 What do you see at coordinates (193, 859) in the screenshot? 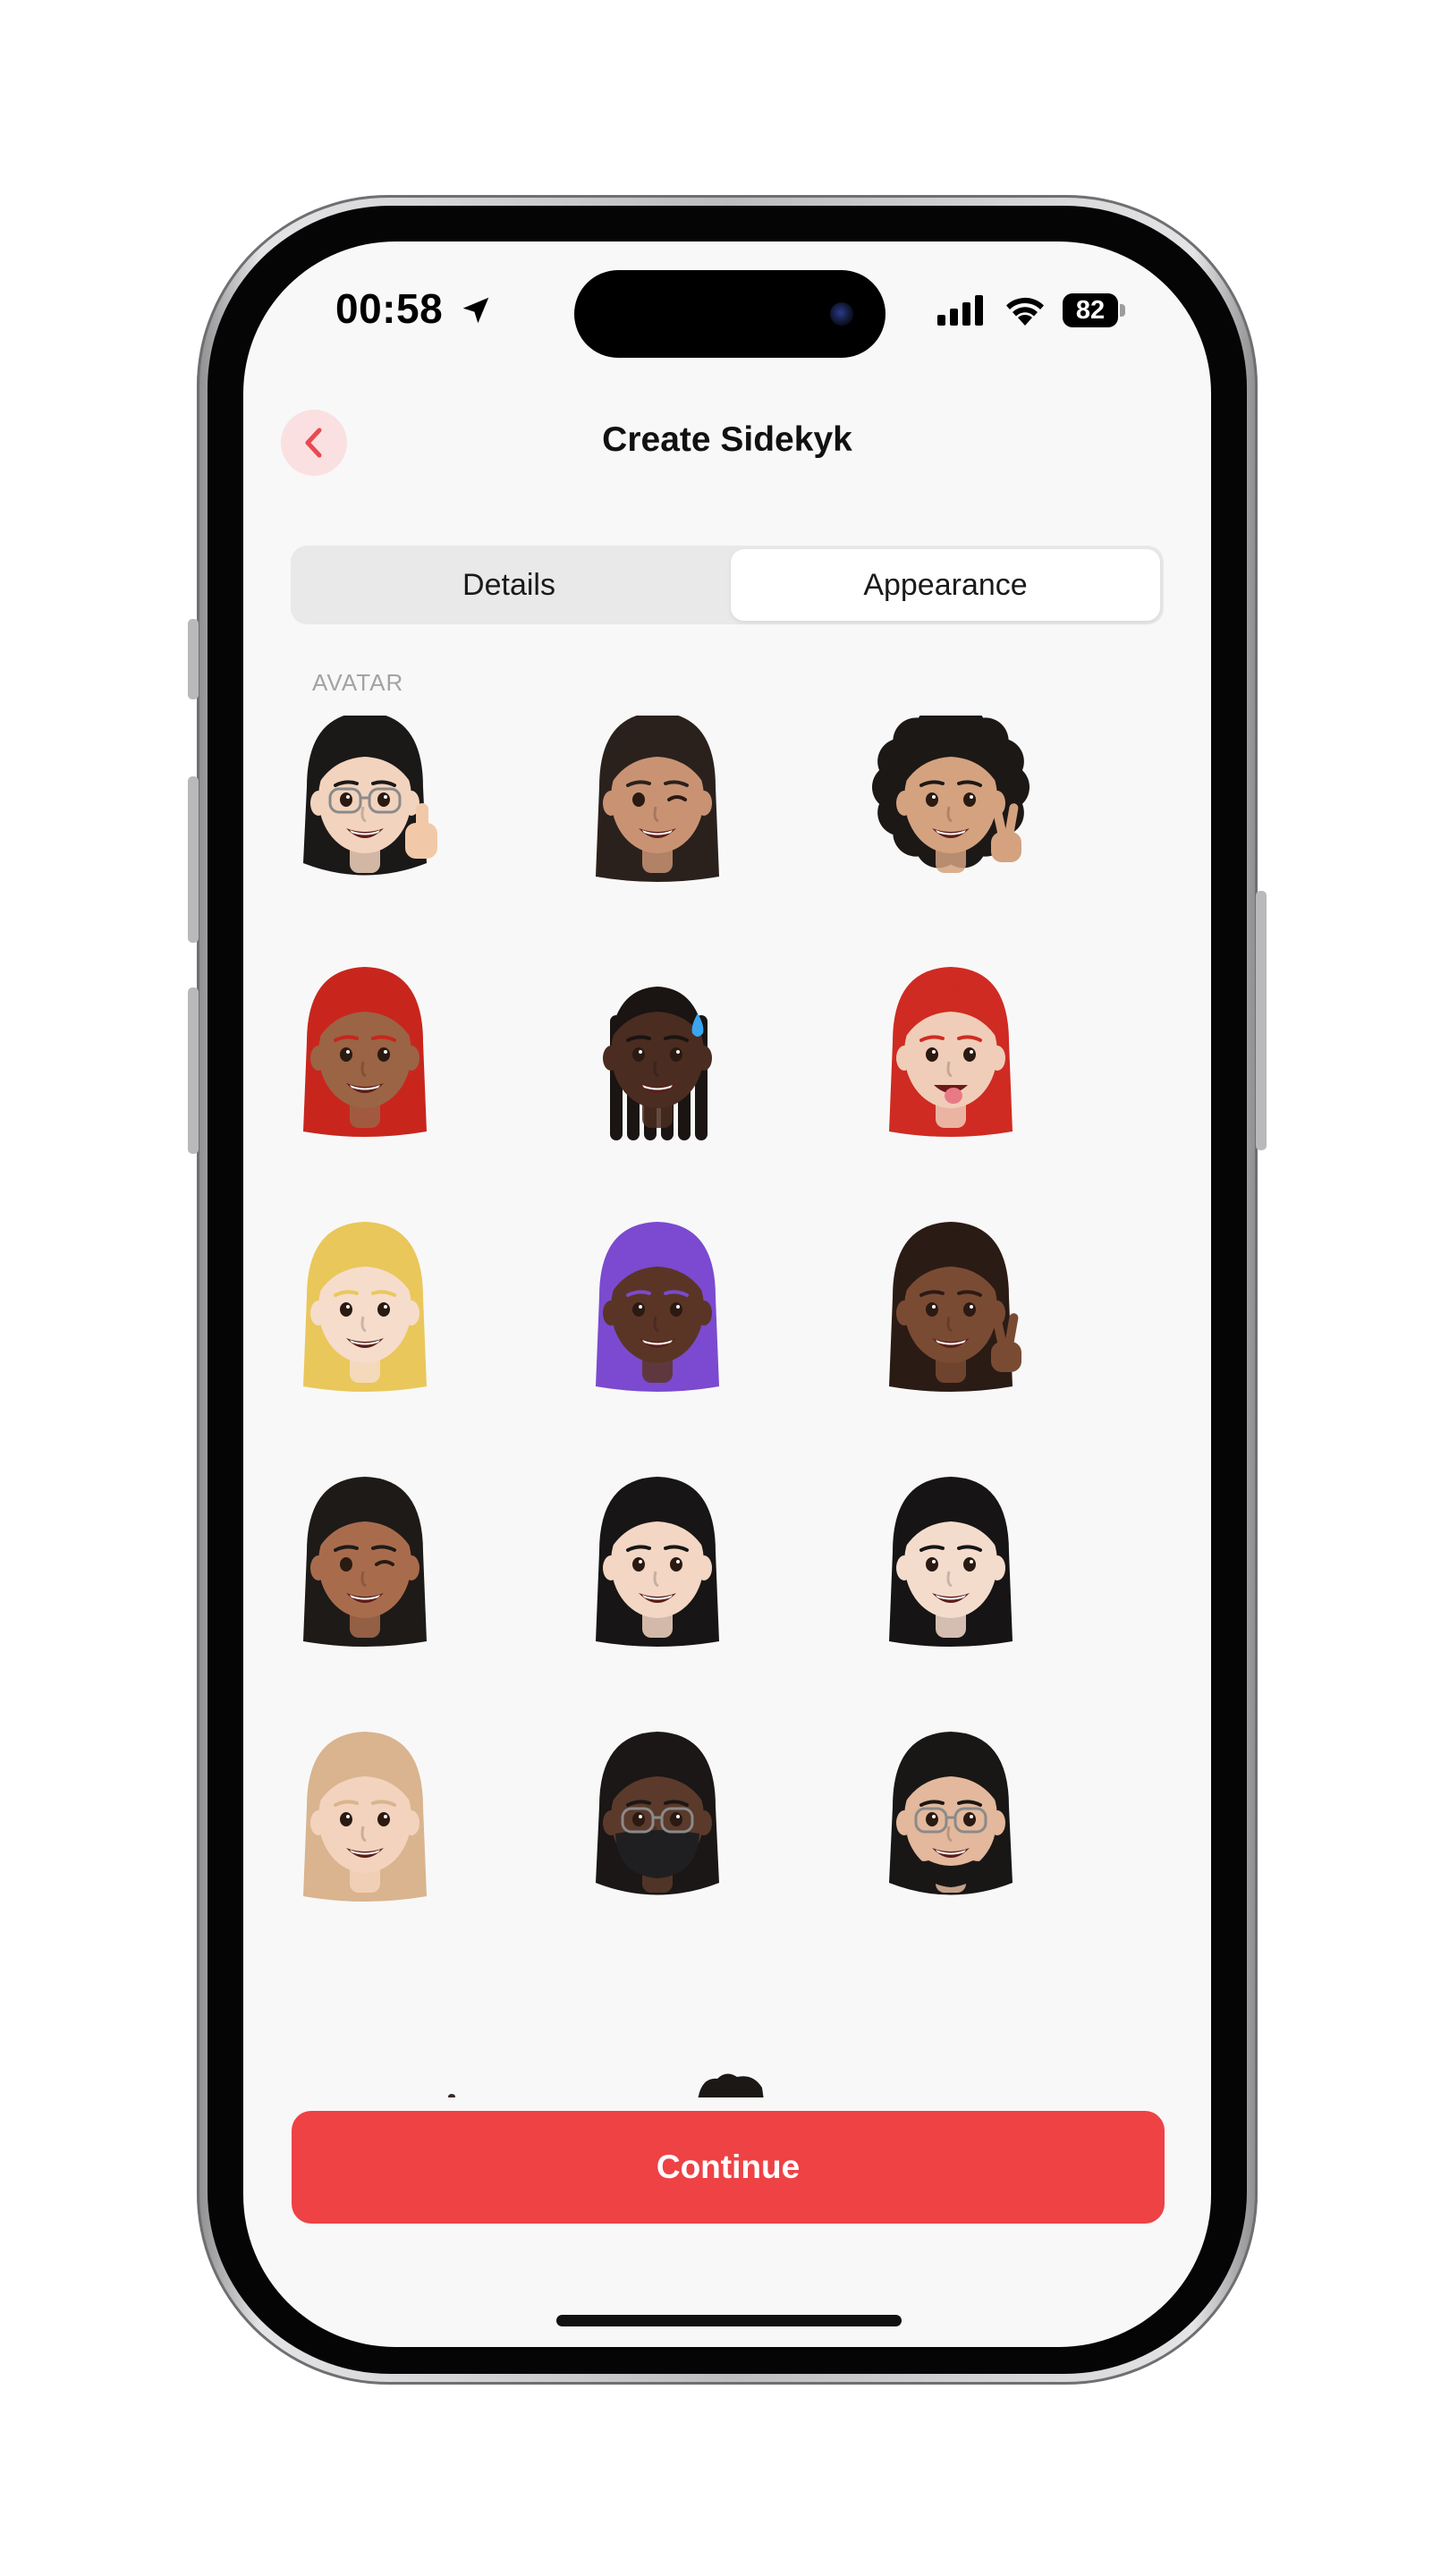
I see `volume-up-button` at bounding box center [193, 859].